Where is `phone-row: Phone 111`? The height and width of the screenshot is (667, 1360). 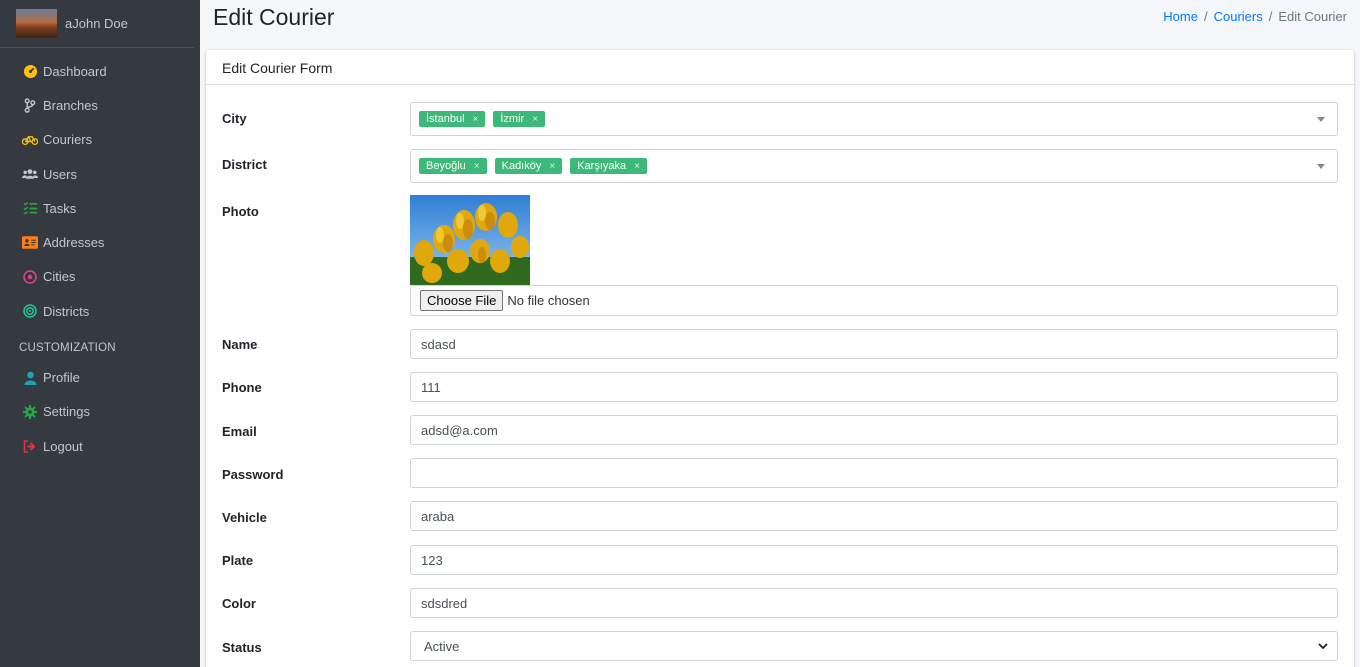 phone-row: Phone 111 is located at coordinates (780, 387).